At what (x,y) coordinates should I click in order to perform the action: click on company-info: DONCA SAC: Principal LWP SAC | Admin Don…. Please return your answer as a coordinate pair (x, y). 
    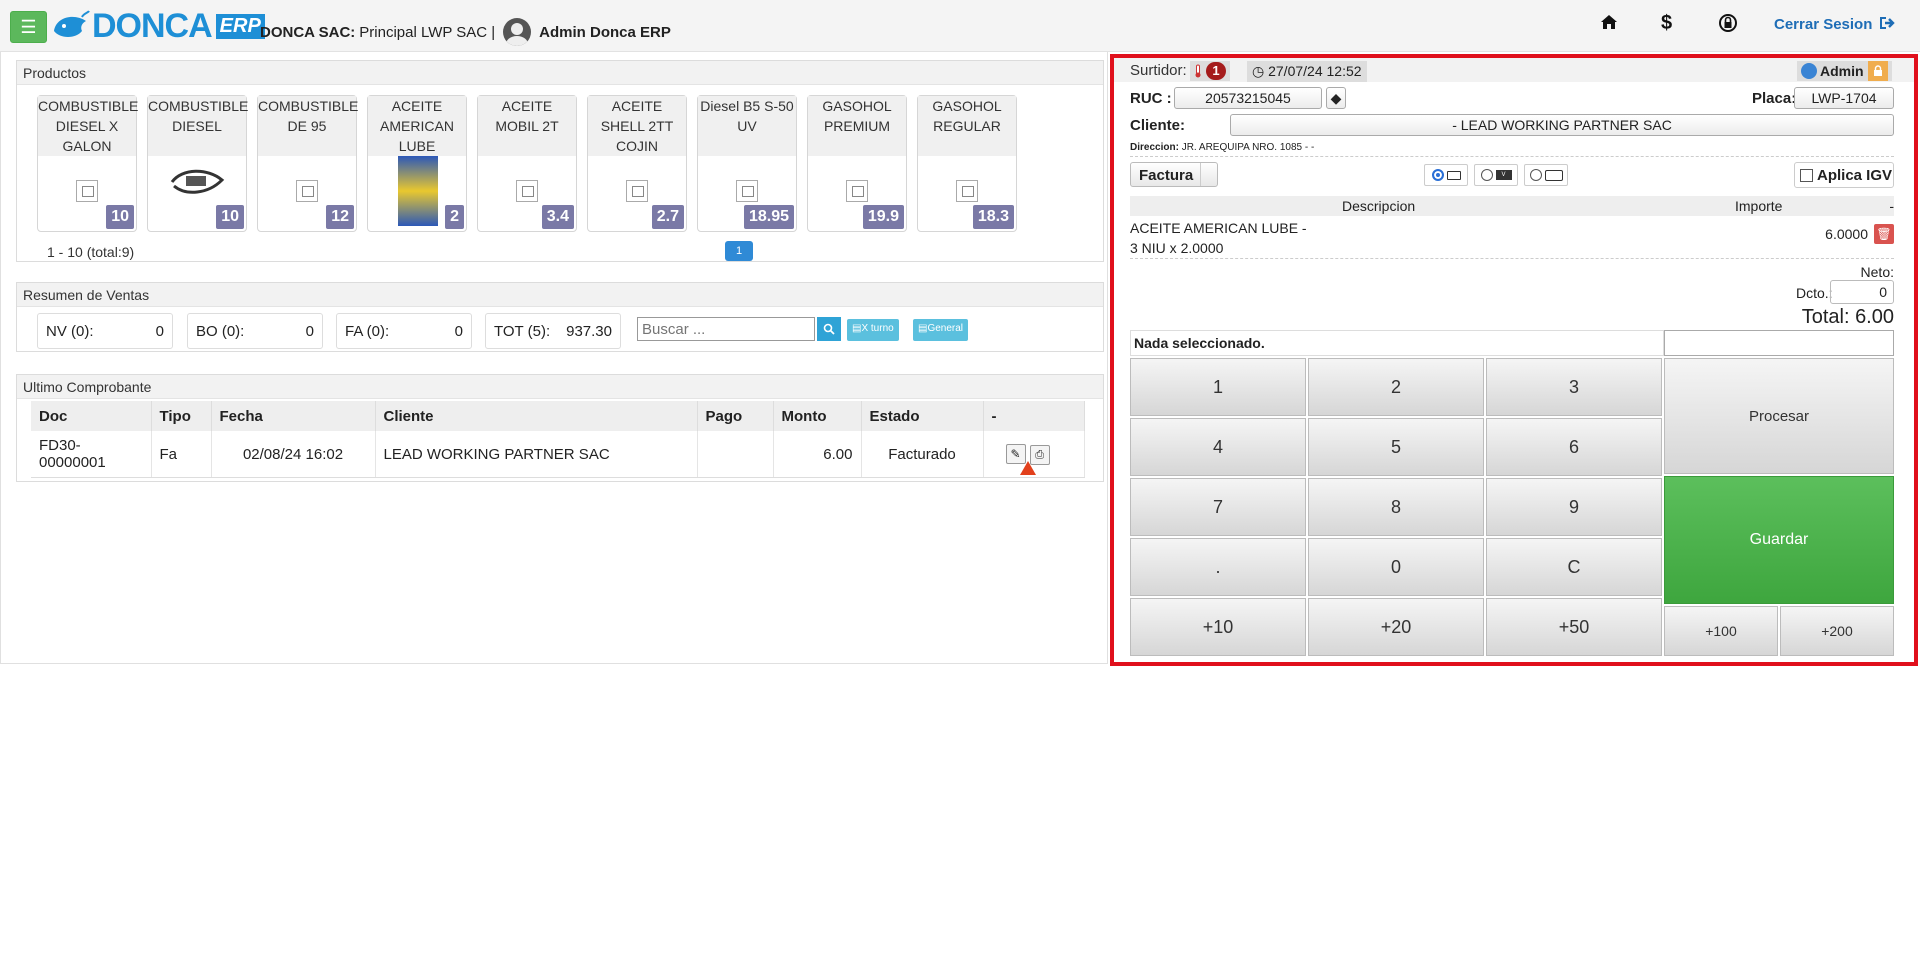
    Looking at the image, I should click on (467, 32).